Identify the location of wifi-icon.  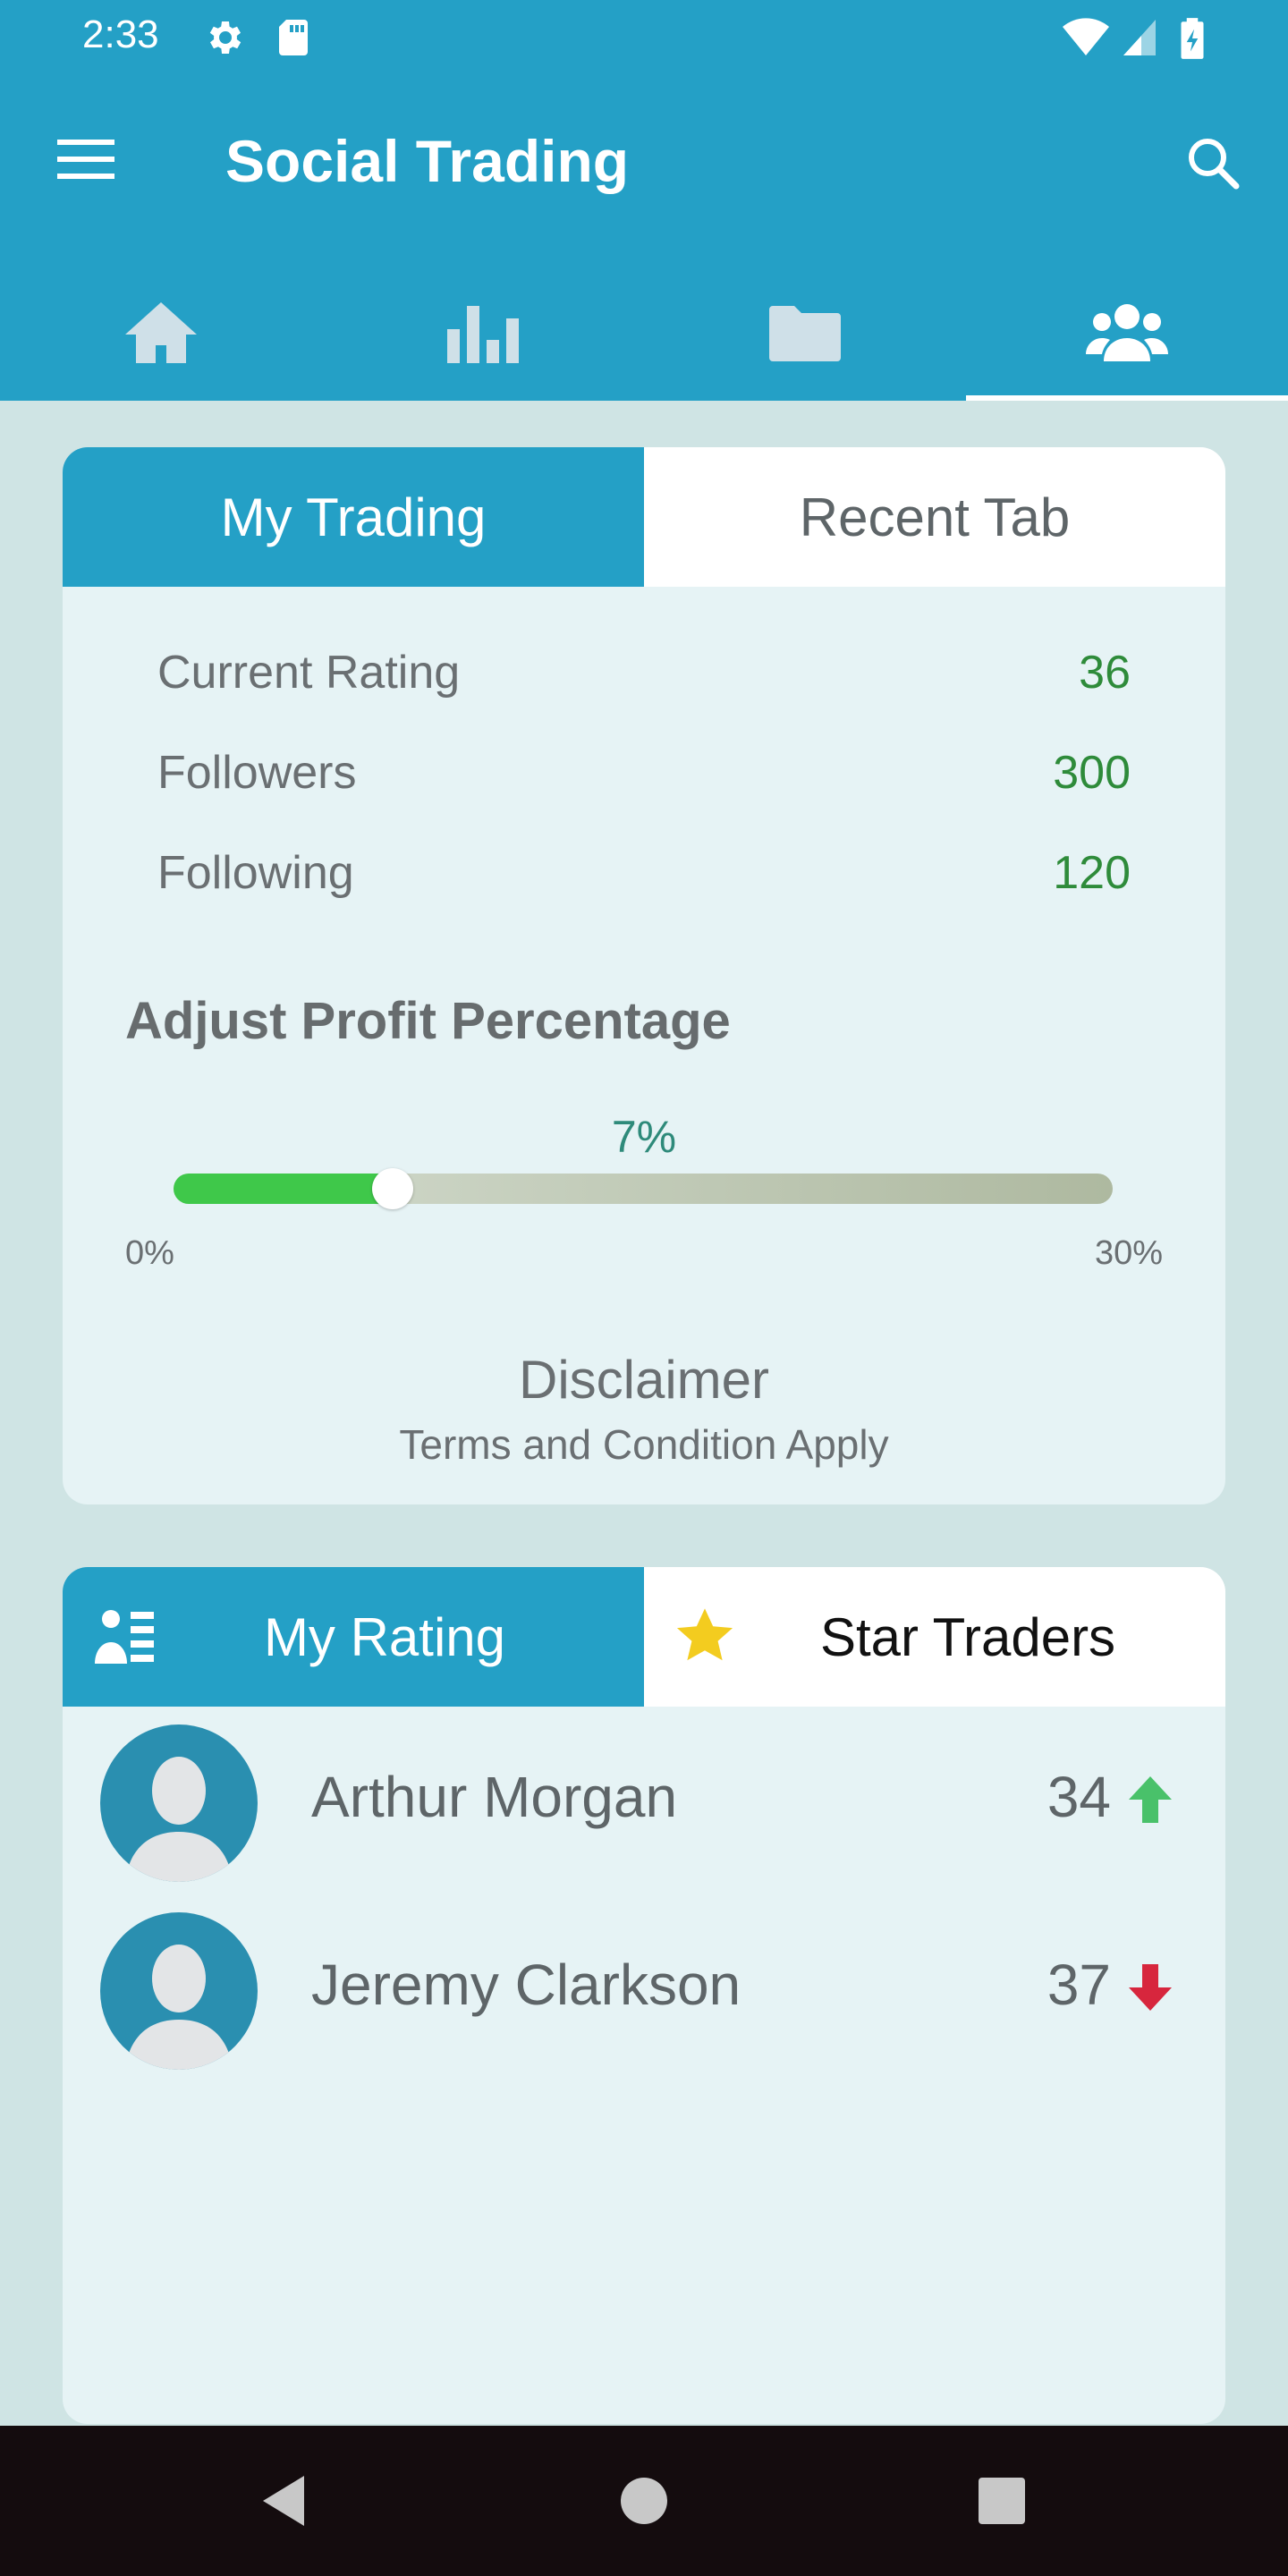
(1086, 40).